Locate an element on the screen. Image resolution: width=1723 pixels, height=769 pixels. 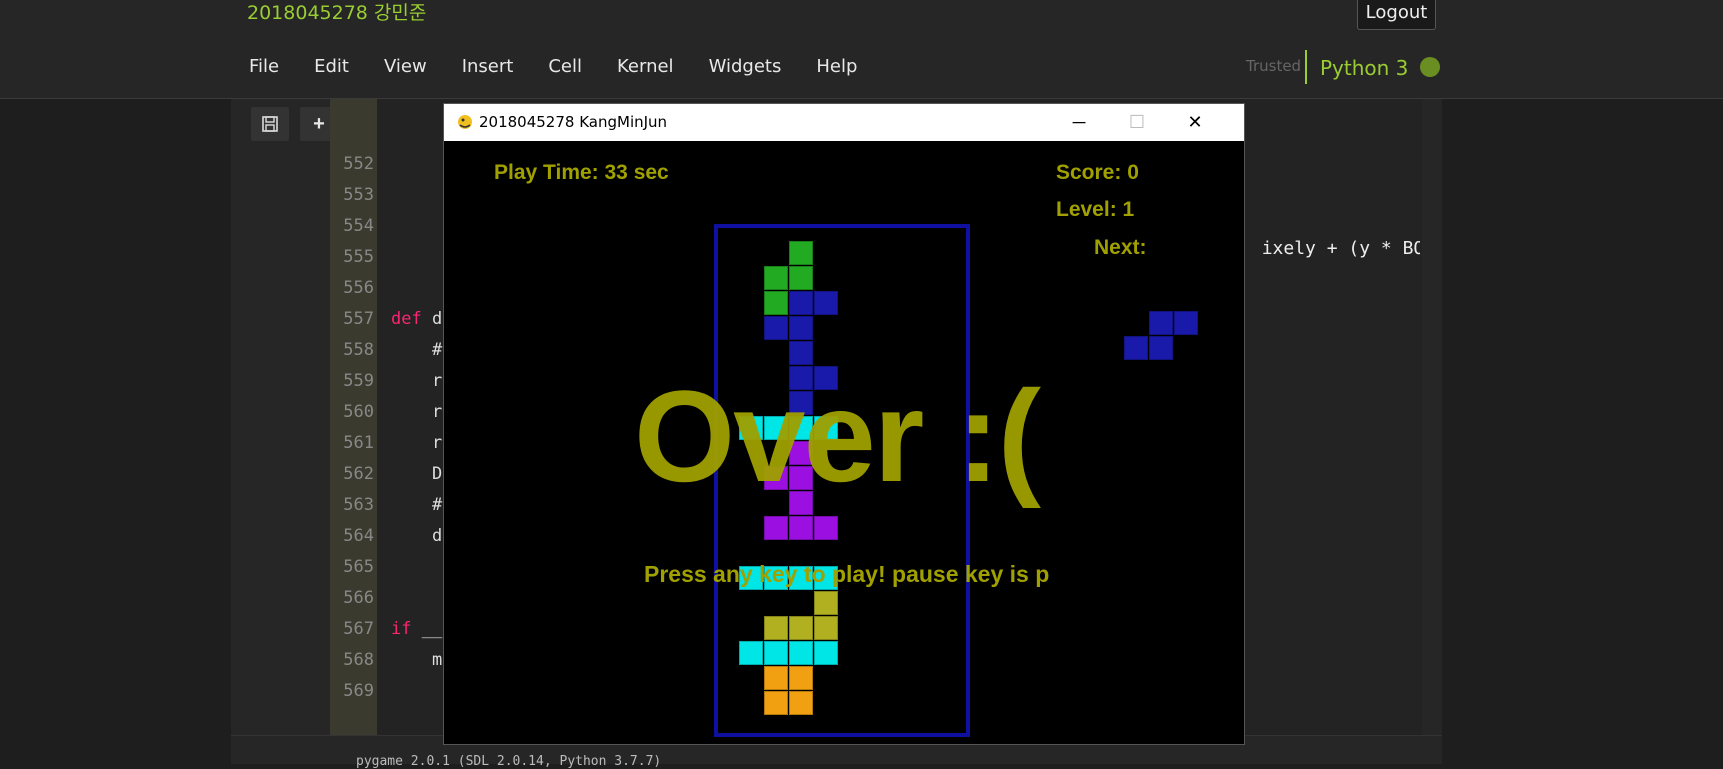
minimize-button: ─ is located at coordinates (1079, 122).